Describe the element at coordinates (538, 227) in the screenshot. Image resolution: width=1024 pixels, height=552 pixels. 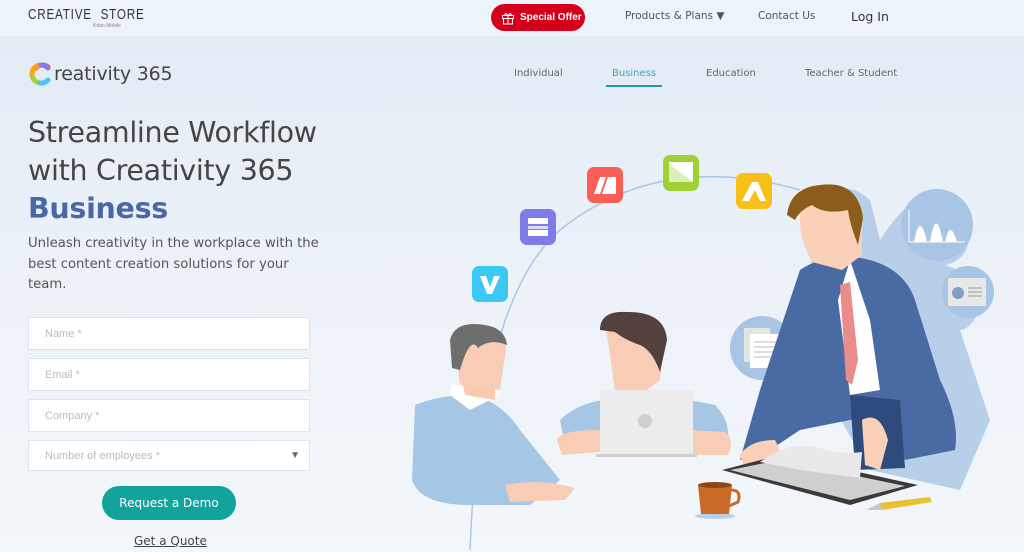
I see `slides-app-icon` at that location.